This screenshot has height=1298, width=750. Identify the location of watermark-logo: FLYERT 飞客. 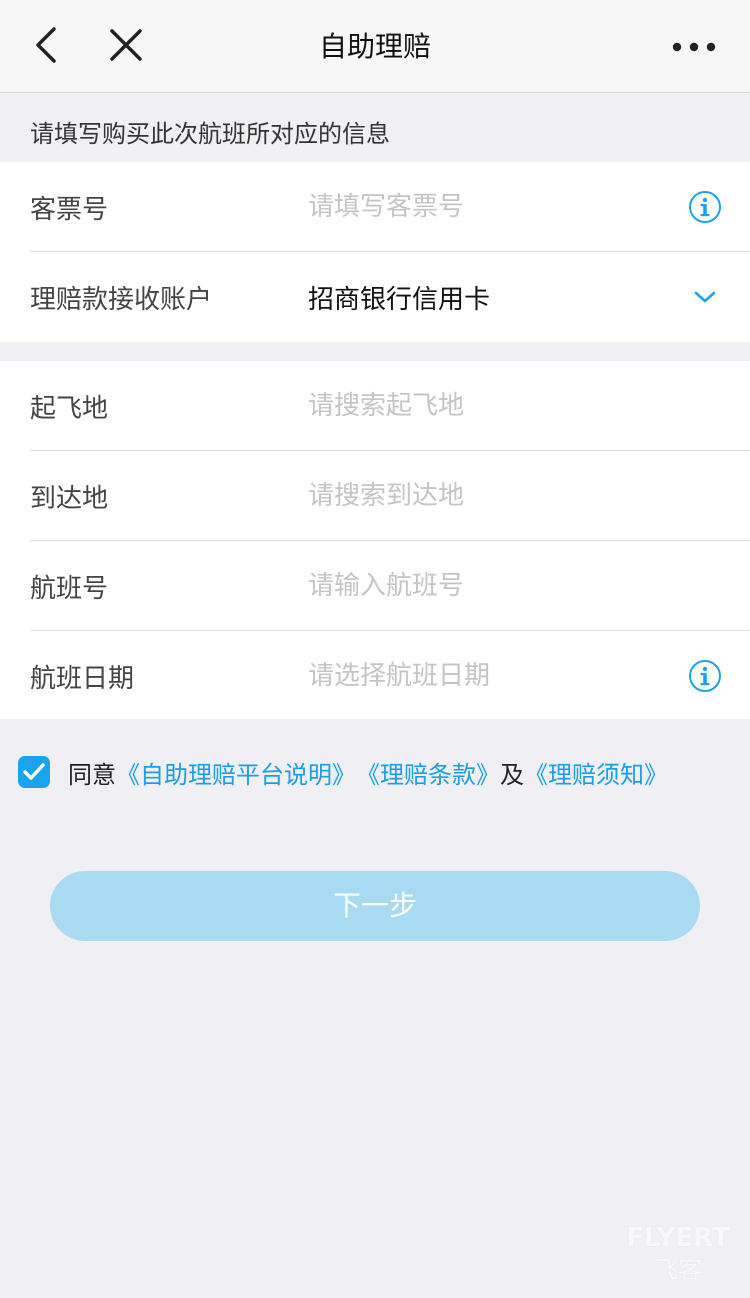
(678, 1255).